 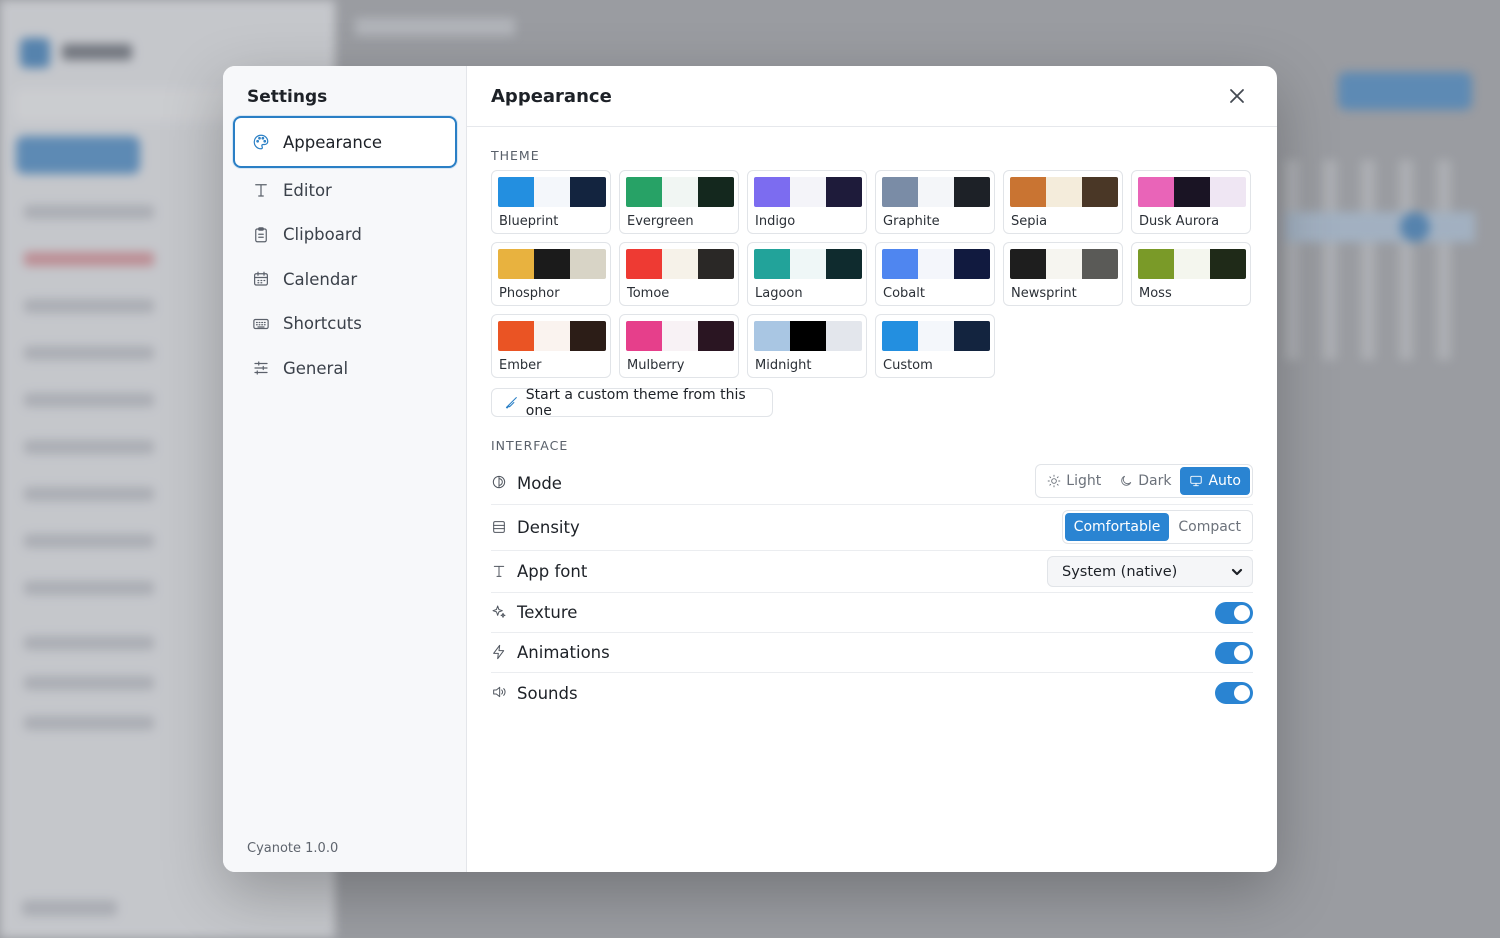 What do you see at coordinates (1215, 481) in the screenshot?
I see `mode-option-auto: Auto` at bounding box center [1215, 481].